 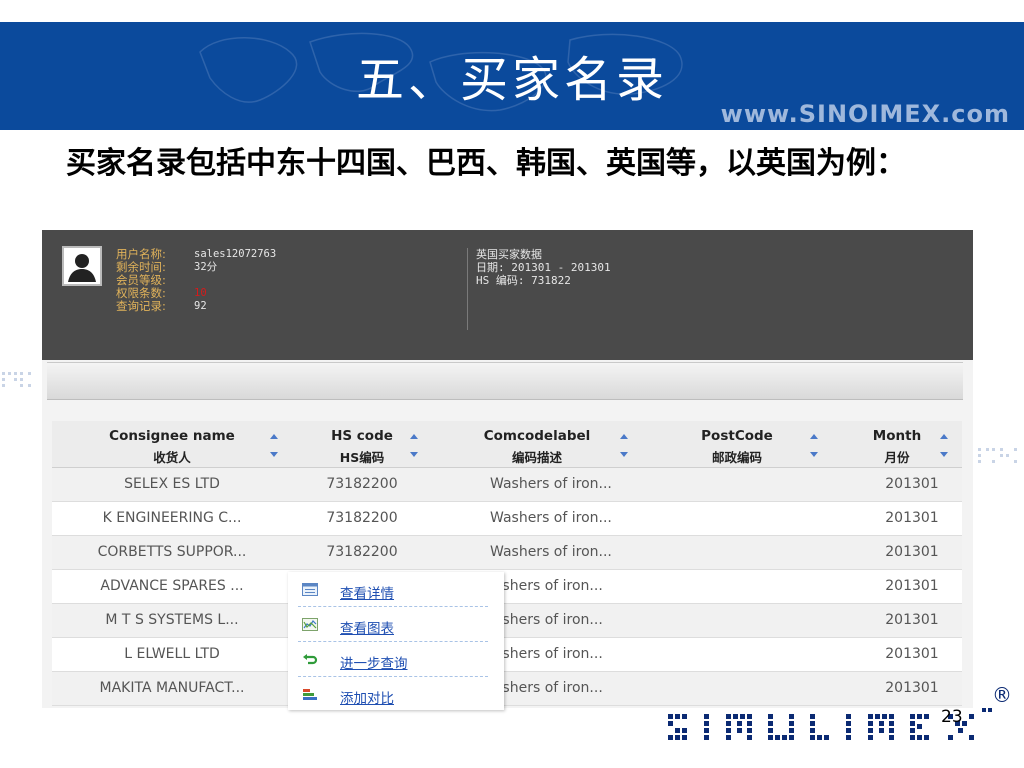 I want to click on column-header-consignee: Consignee name 收货人, so click(x=172, y=444).